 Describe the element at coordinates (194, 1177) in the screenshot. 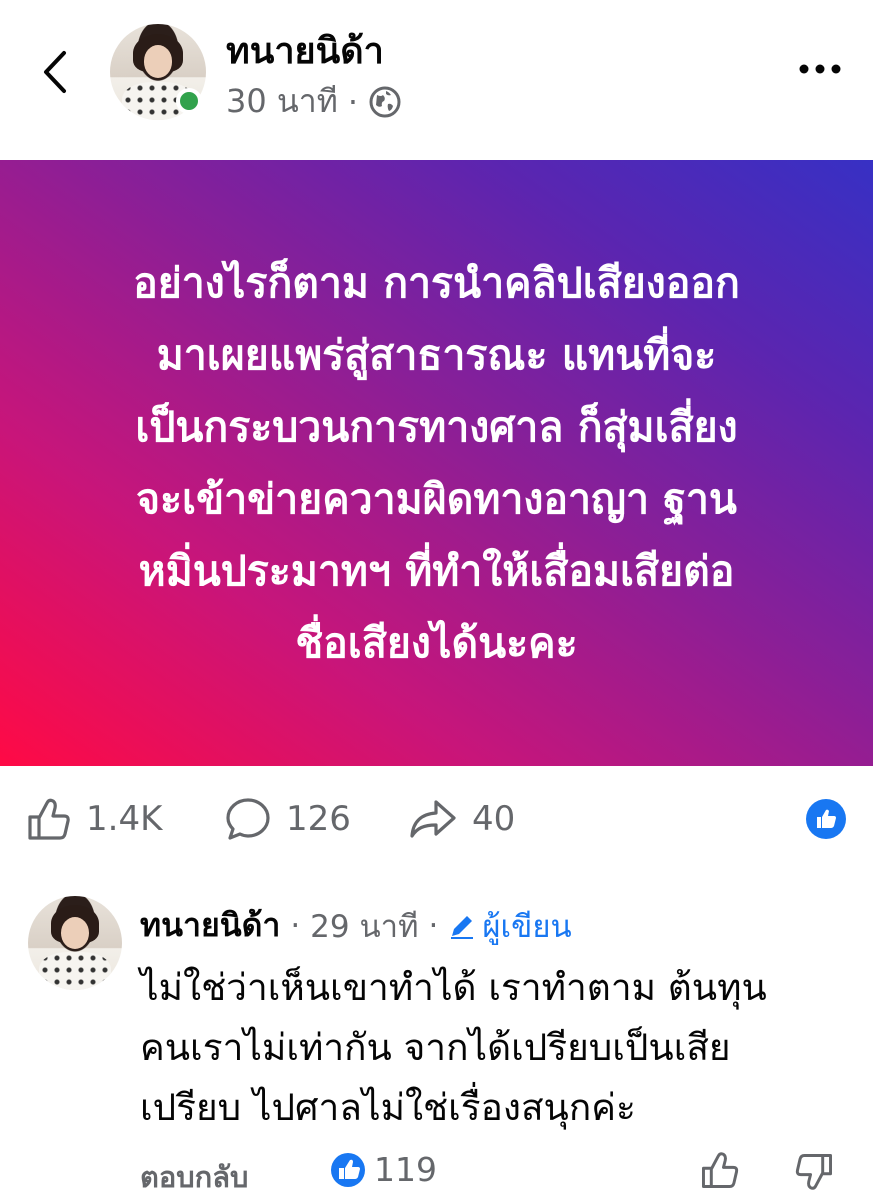

I see `reply-button: ตอบกลับ` at that location.